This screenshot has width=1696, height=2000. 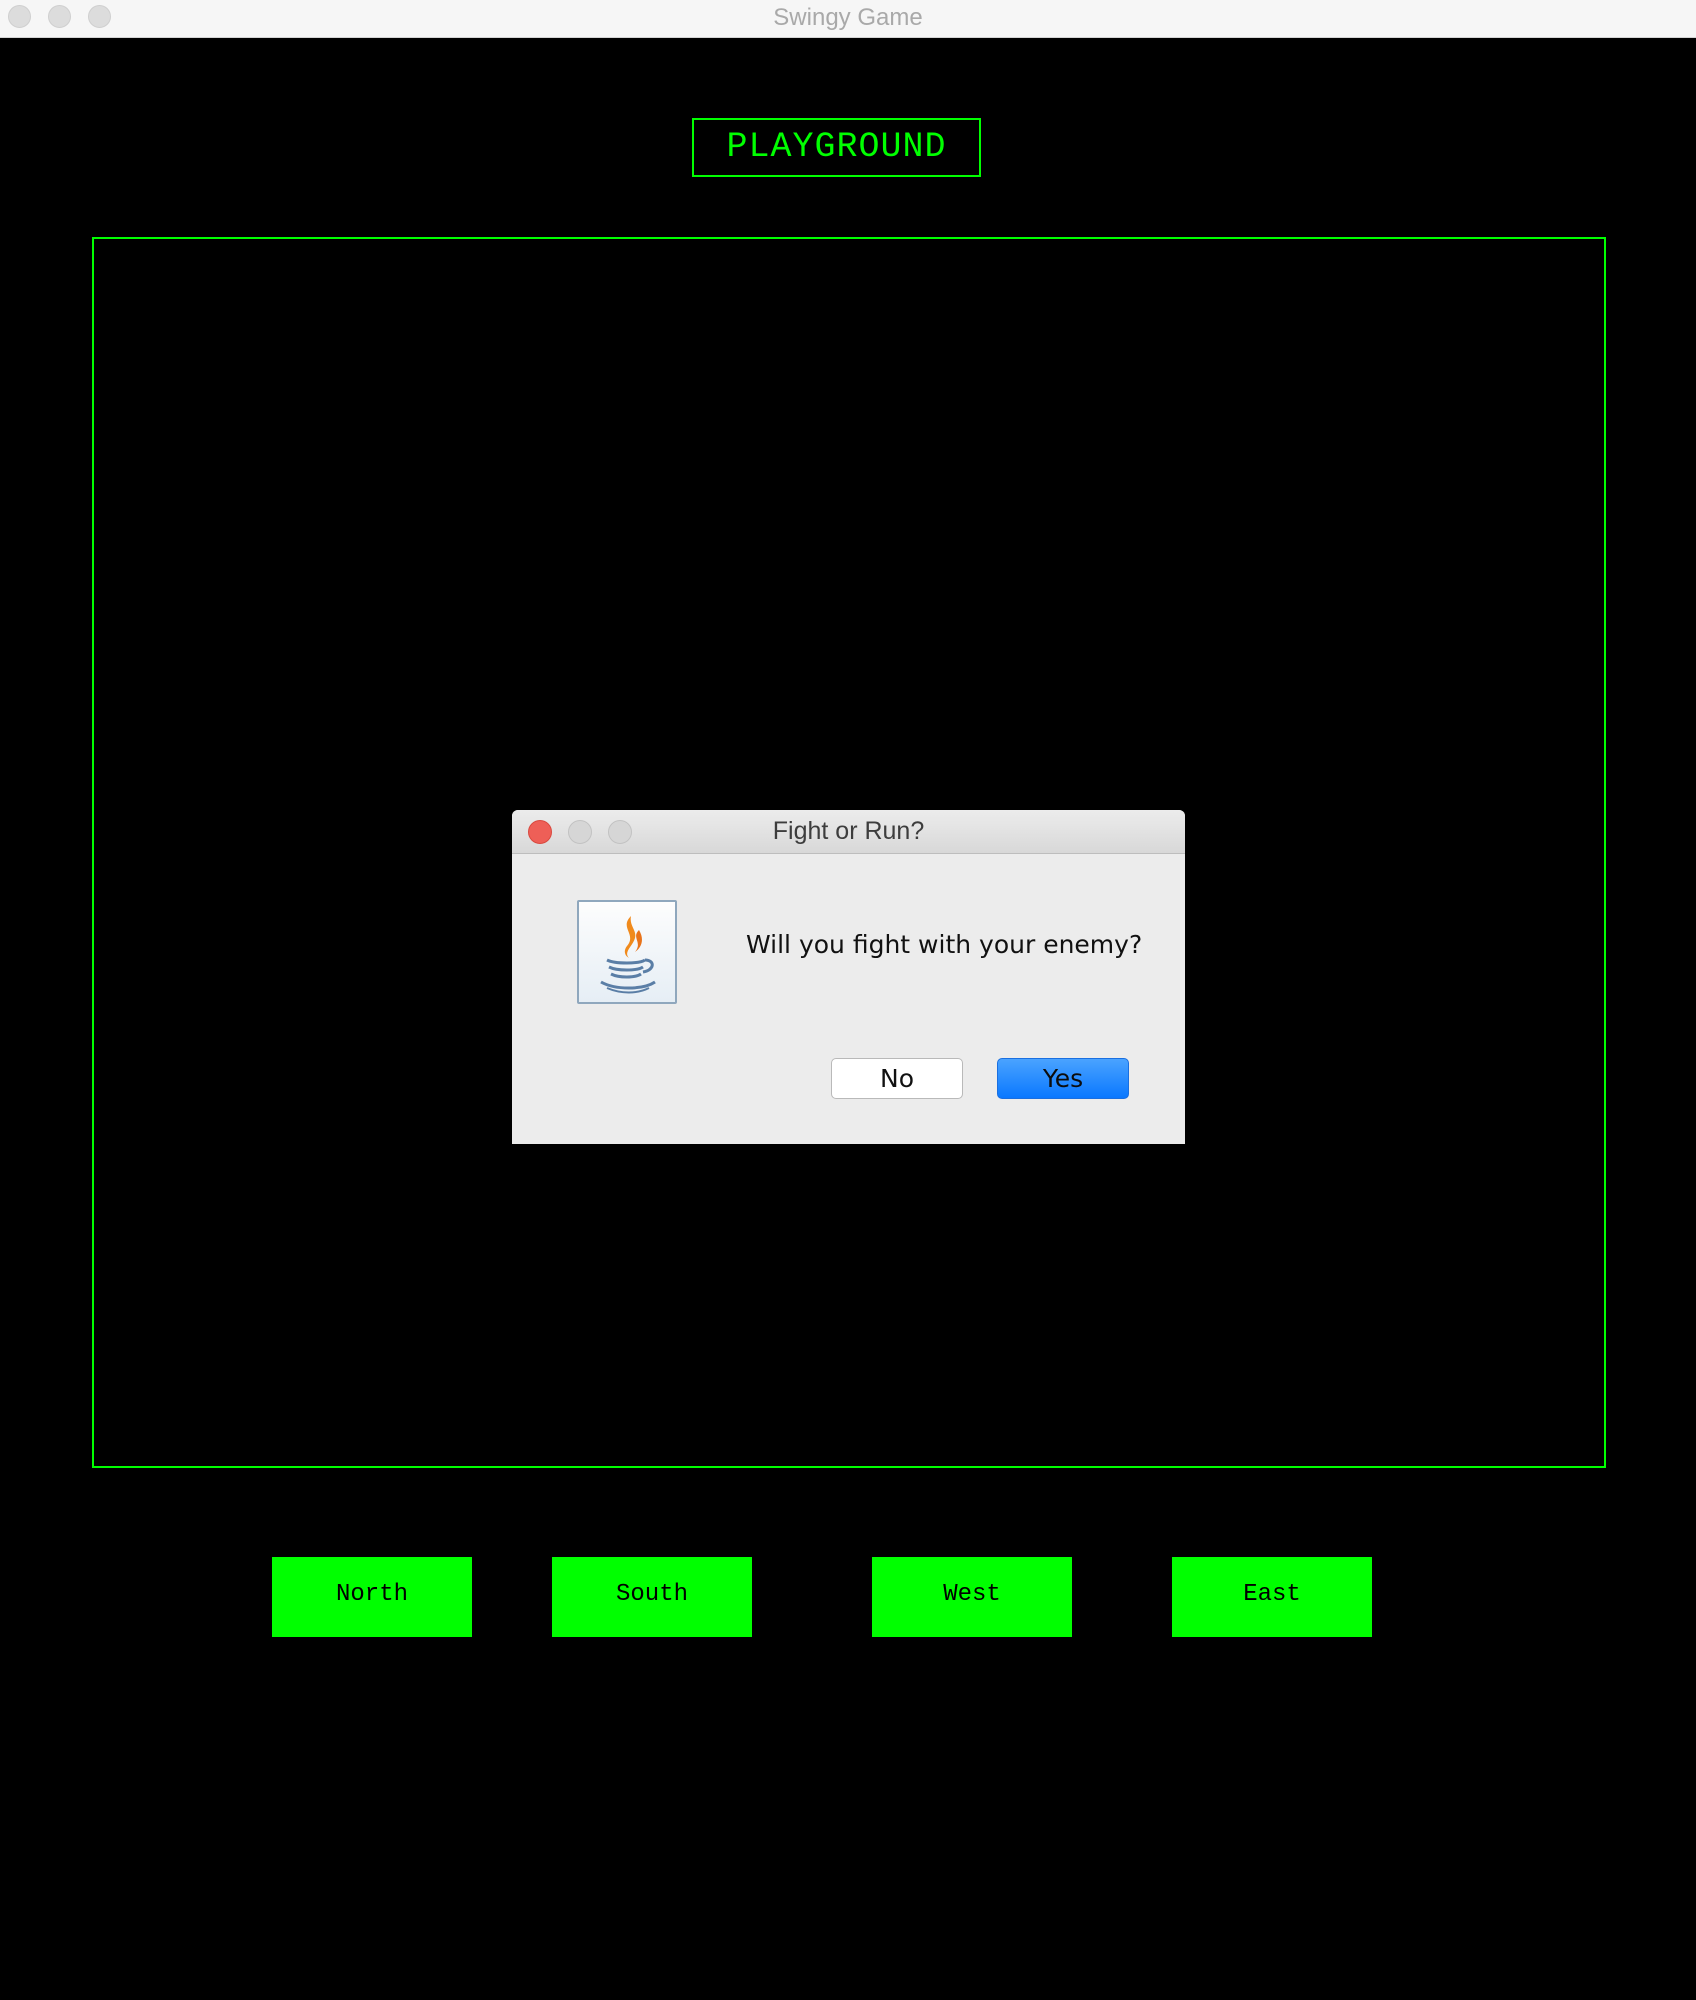 I want to click on dialog-title: Fight or Run?, so click(x=848, y=831).